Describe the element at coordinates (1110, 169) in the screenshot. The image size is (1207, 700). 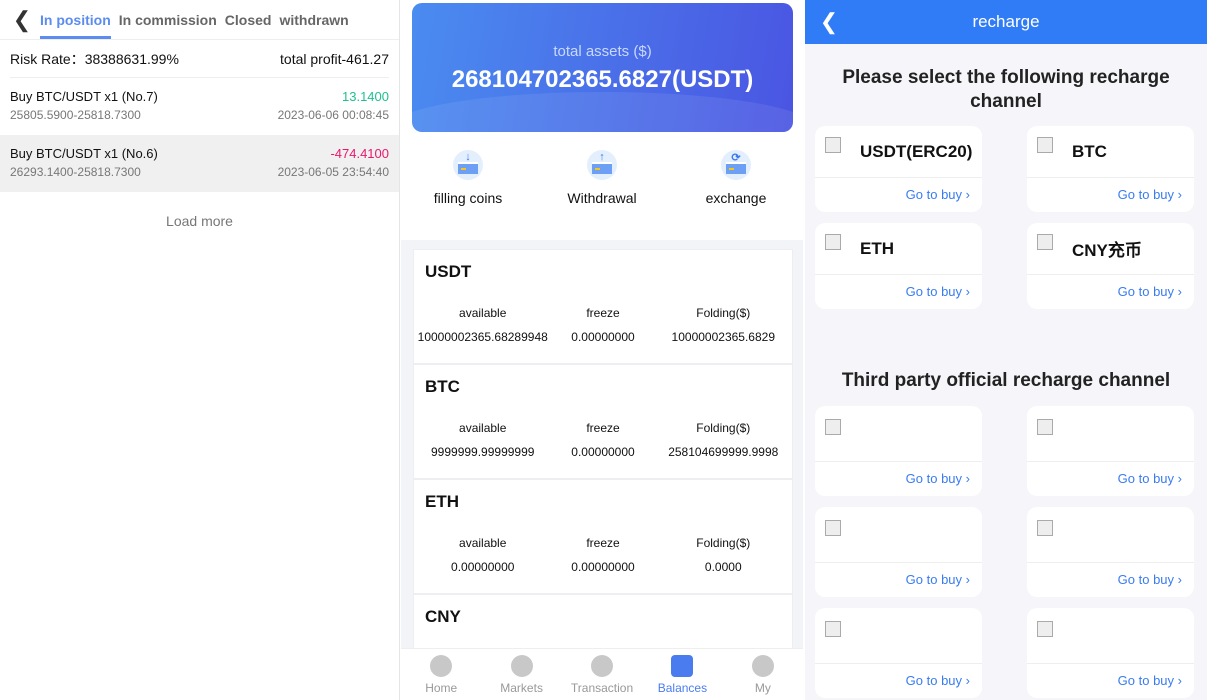
I see `channel-card: BTC Go to buy ›` at that location.